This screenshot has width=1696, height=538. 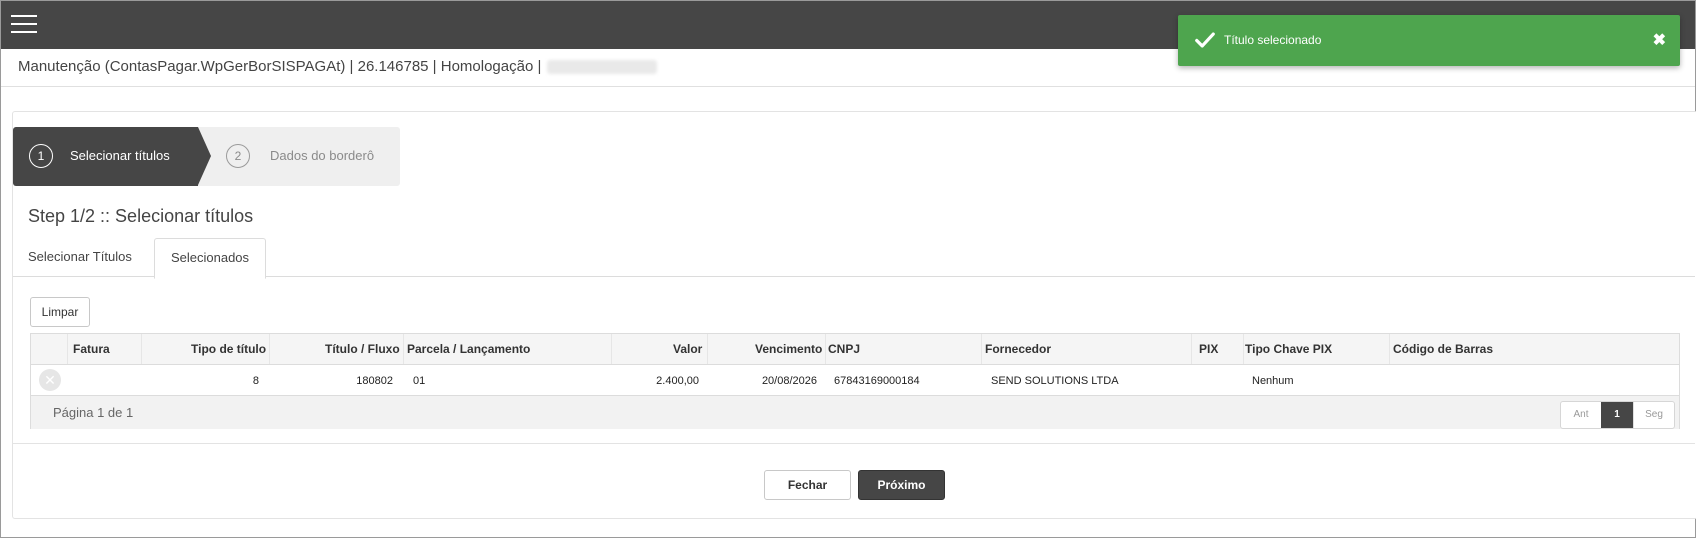 I want to click on step-label-2: Dados do borderô, so click(x=322, y=155).